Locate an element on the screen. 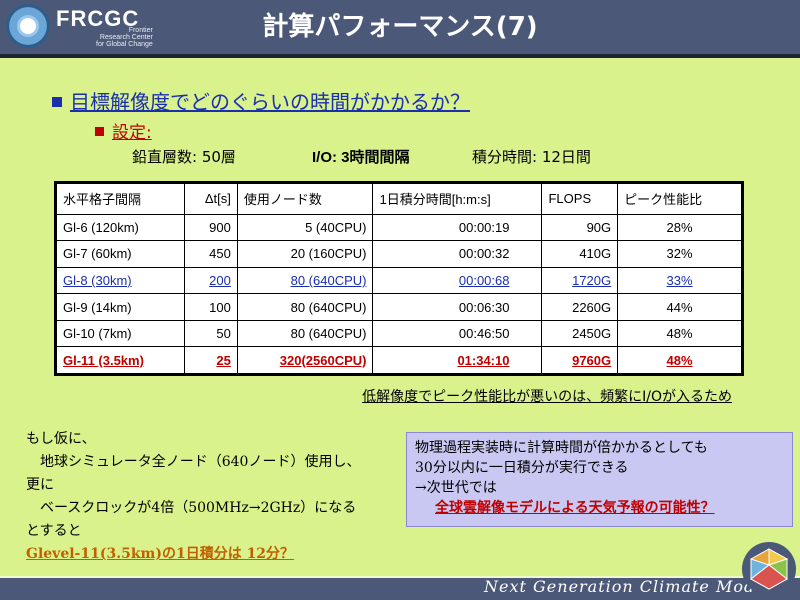 The height and width of the screenshot is (600, 800). hypothesis-line: とすると is located at coordinates (54, 531).